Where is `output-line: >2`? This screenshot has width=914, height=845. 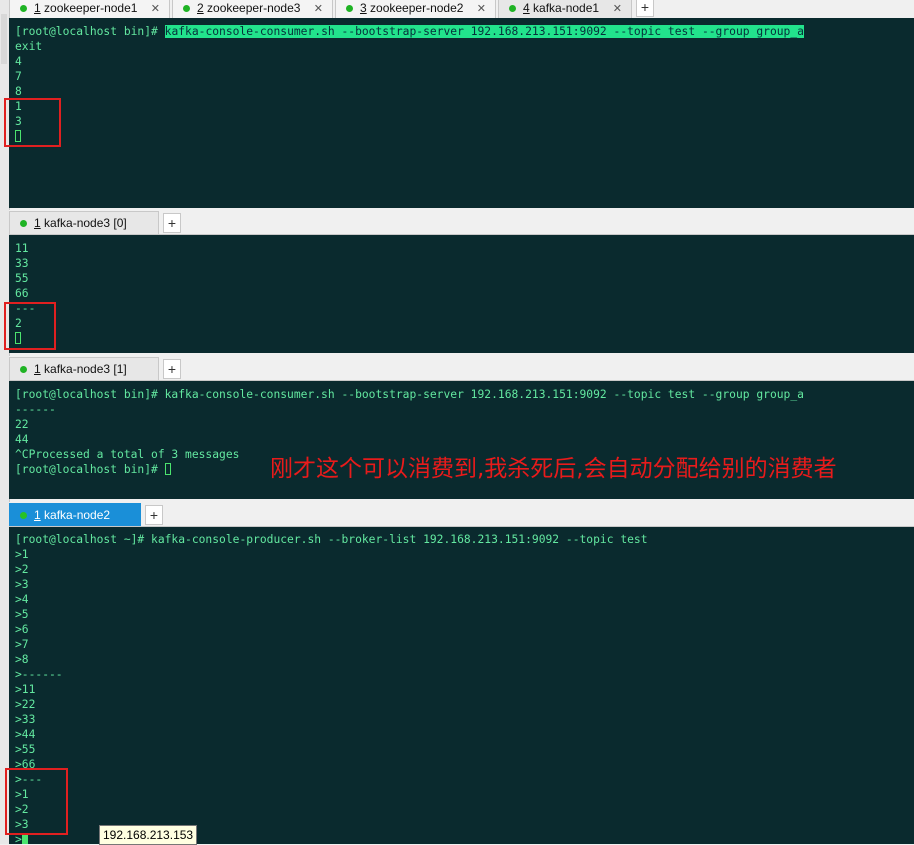 output-line: >2 is located at coordinates (22, 569).